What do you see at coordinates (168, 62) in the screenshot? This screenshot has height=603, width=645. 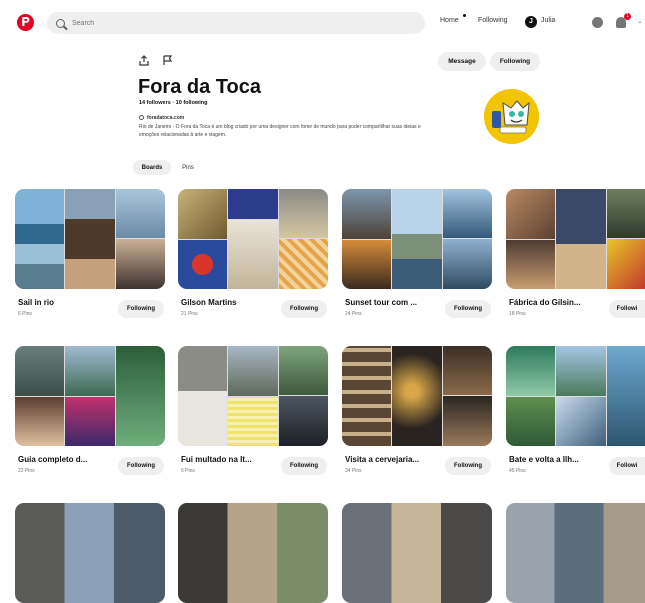 I see `report-flag-icon` at bounding box center [168, 62].